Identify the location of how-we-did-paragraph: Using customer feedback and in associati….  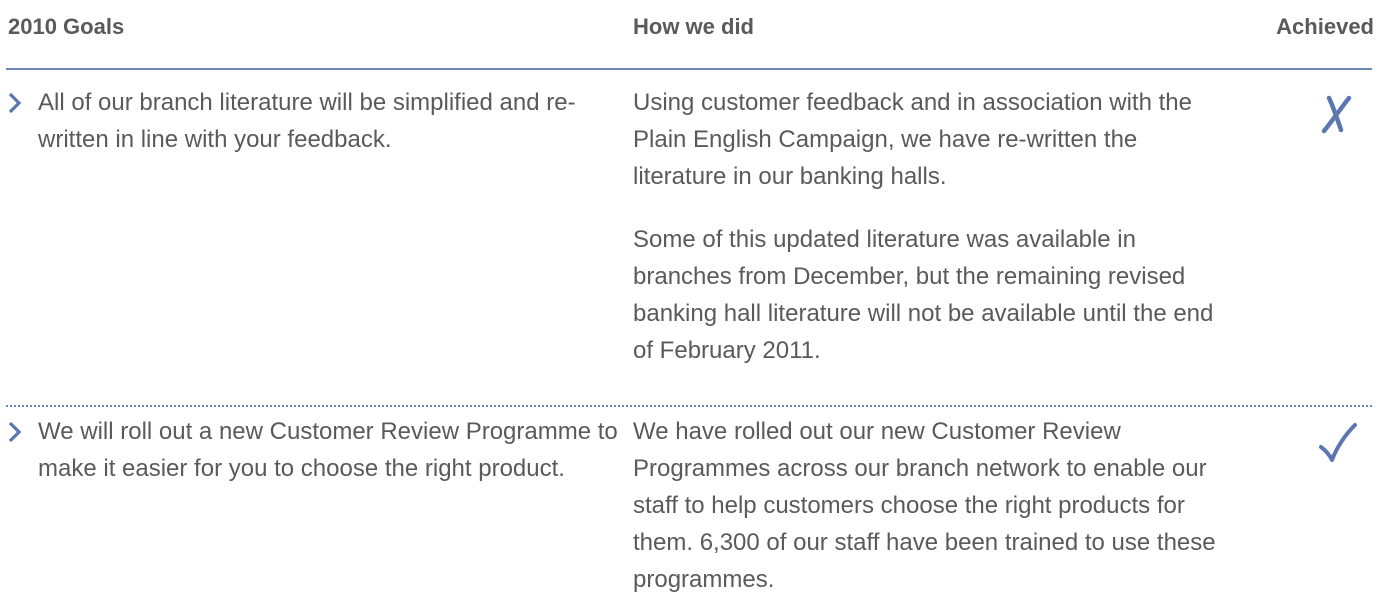
(912, 139).